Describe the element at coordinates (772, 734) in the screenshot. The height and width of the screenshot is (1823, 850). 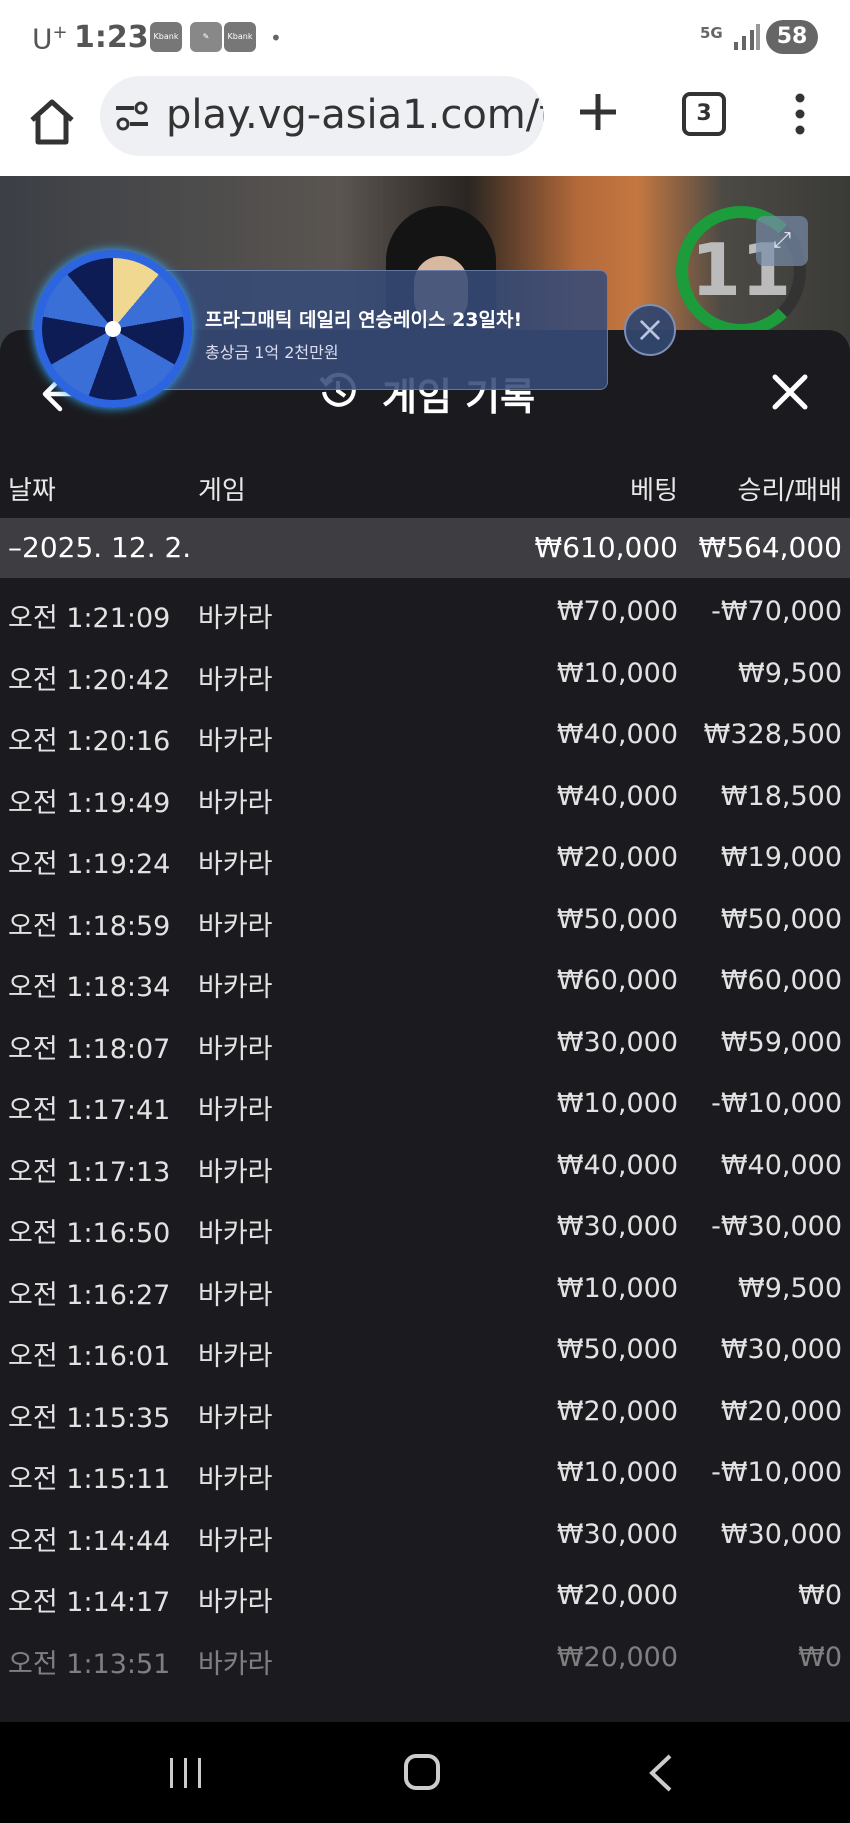
I see `row-result: ₩328,500` at that location.